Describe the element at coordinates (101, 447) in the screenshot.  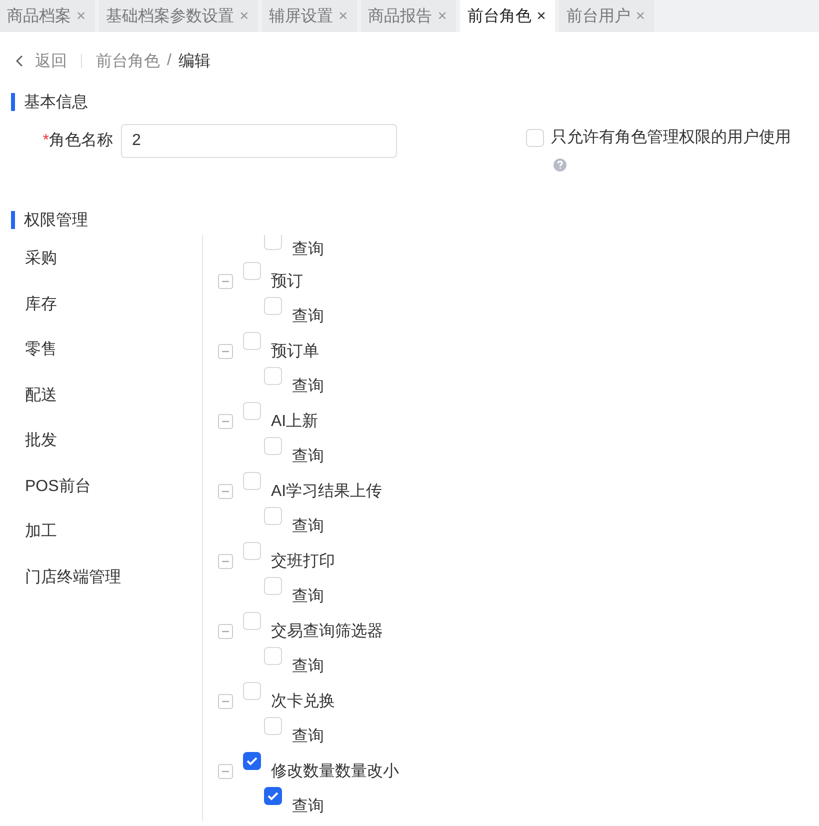
I see `menu-item: 批发` at that location.